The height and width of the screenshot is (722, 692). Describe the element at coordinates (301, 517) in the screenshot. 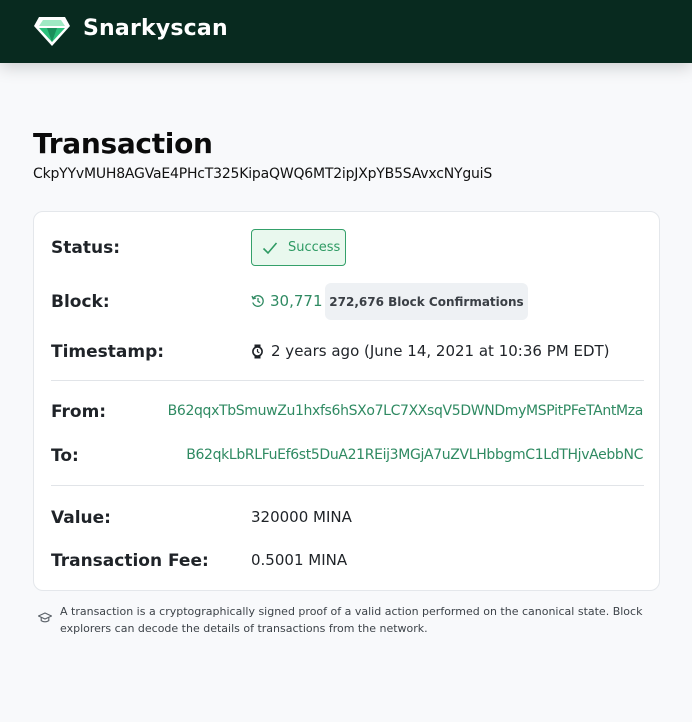

I see `transaction-value: 320000 MINA` at that location.